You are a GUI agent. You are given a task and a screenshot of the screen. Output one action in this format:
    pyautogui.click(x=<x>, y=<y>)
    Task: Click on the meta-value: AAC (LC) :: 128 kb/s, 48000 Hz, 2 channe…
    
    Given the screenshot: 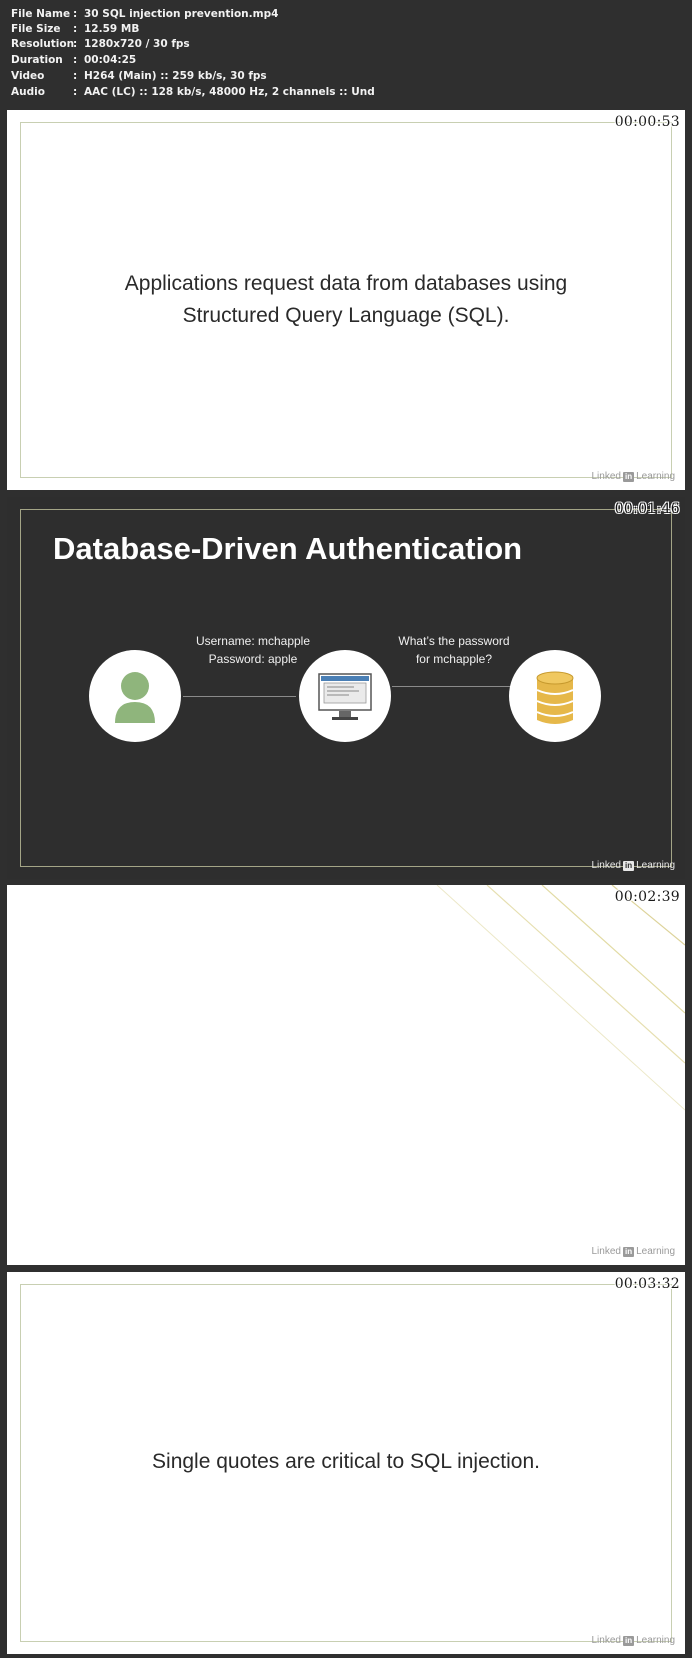 What is the action you would take?
    pyautogui.click(x=229, y=92)
    